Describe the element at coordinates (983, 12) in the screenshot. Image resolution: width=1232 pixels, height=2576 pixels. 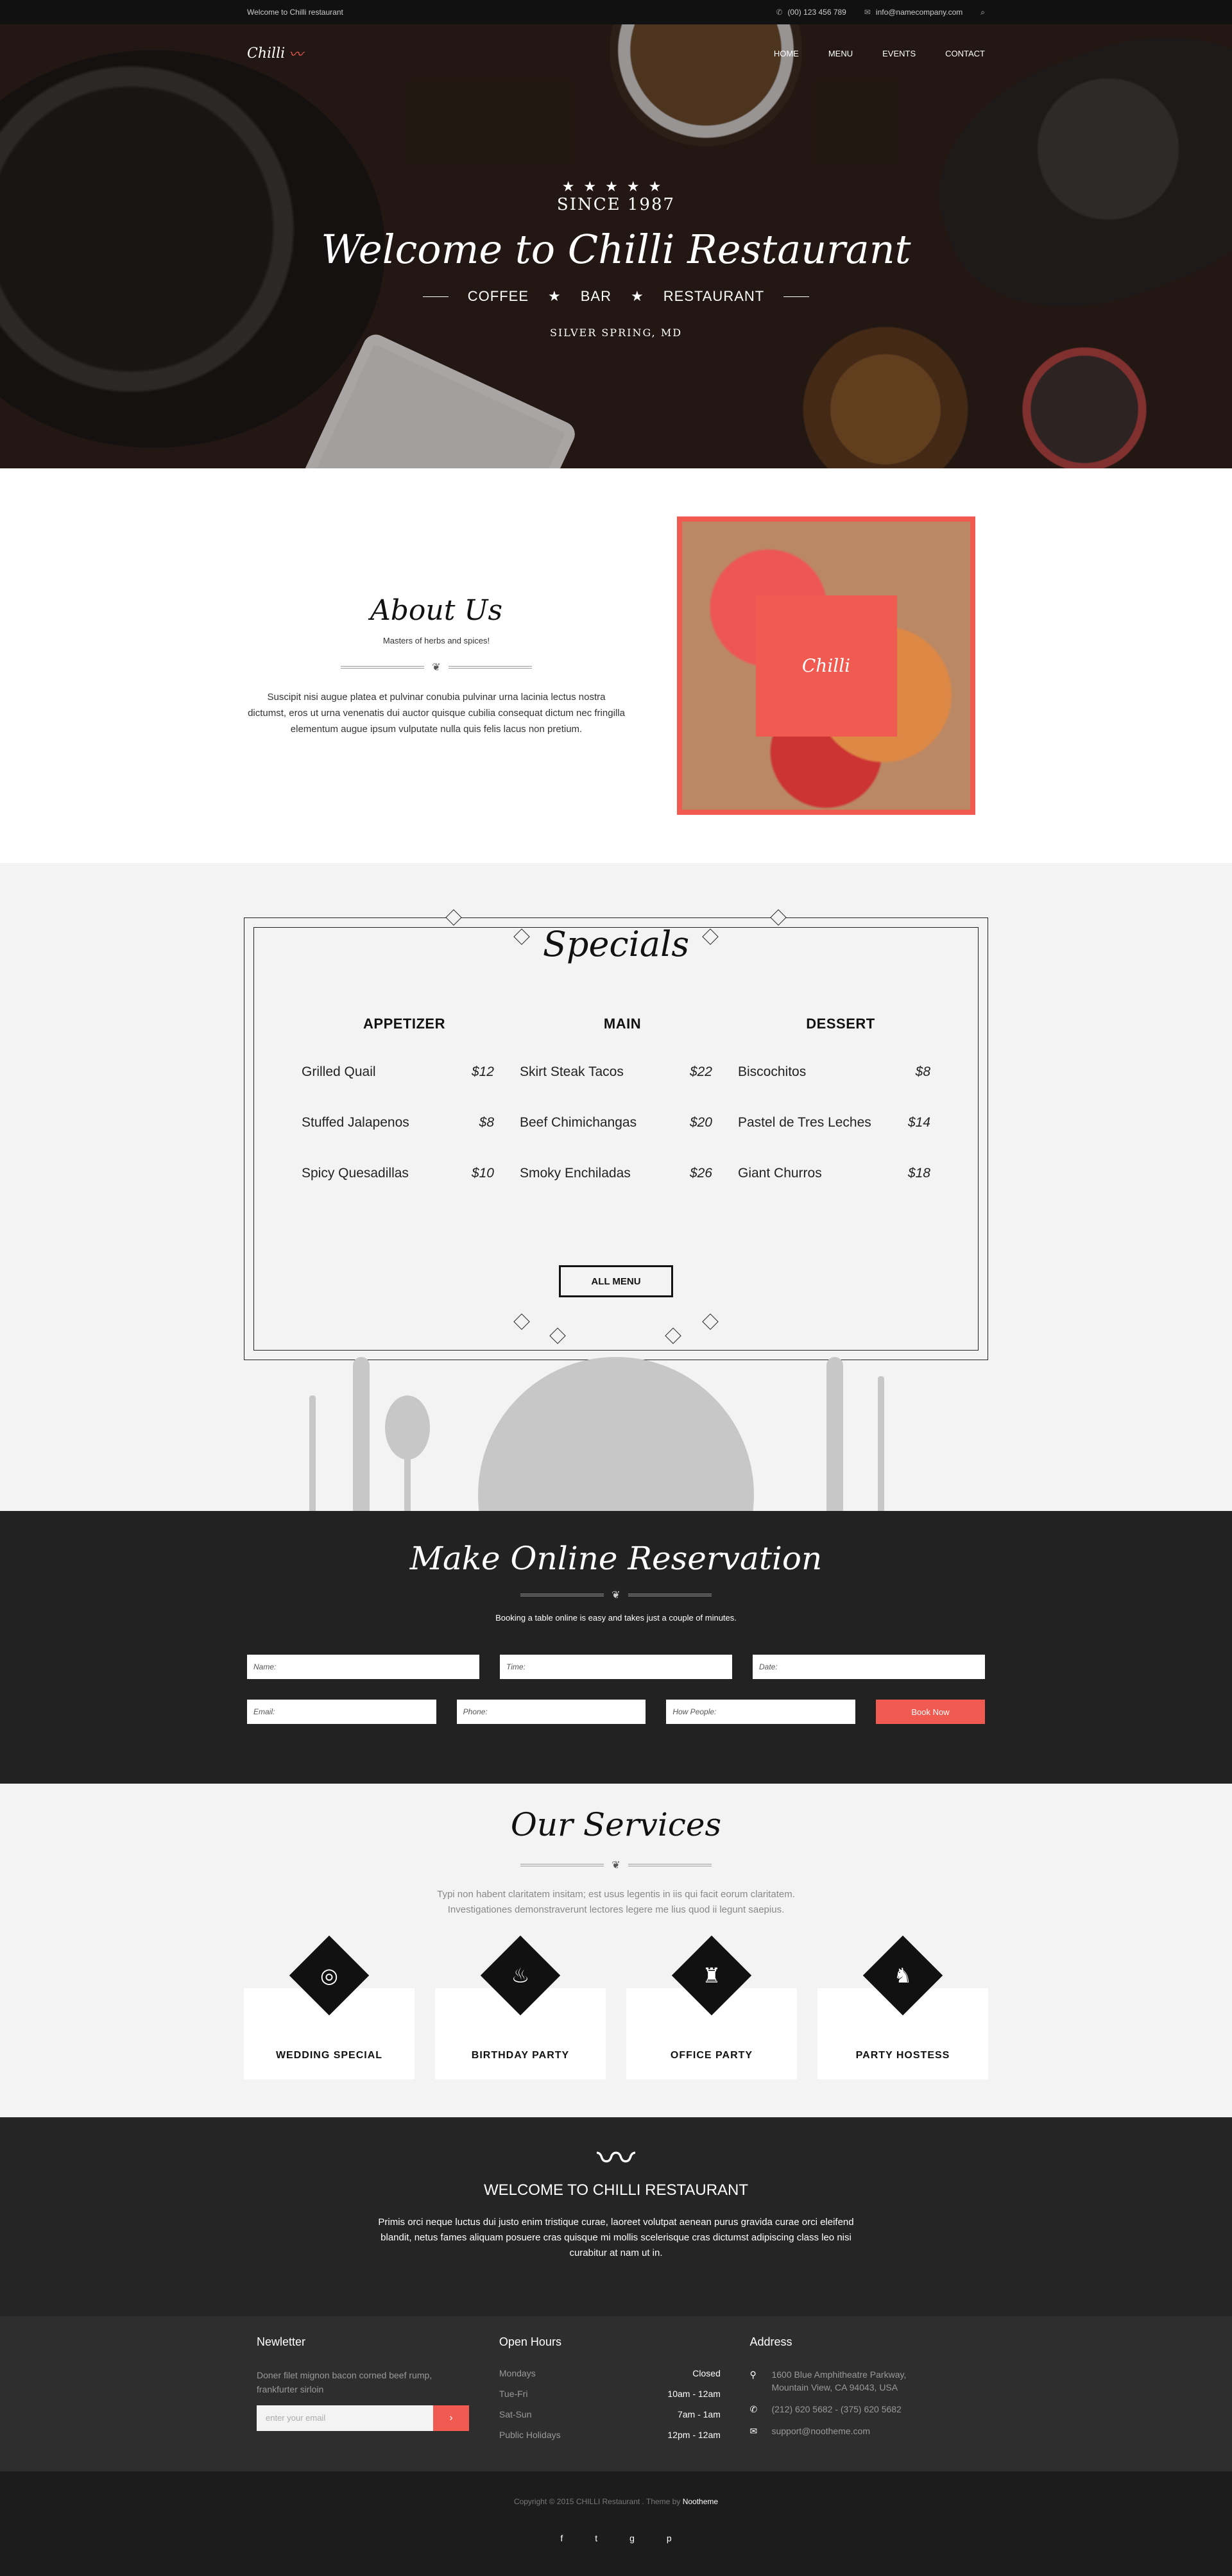
I see `search-icon: ⌕` at that location.